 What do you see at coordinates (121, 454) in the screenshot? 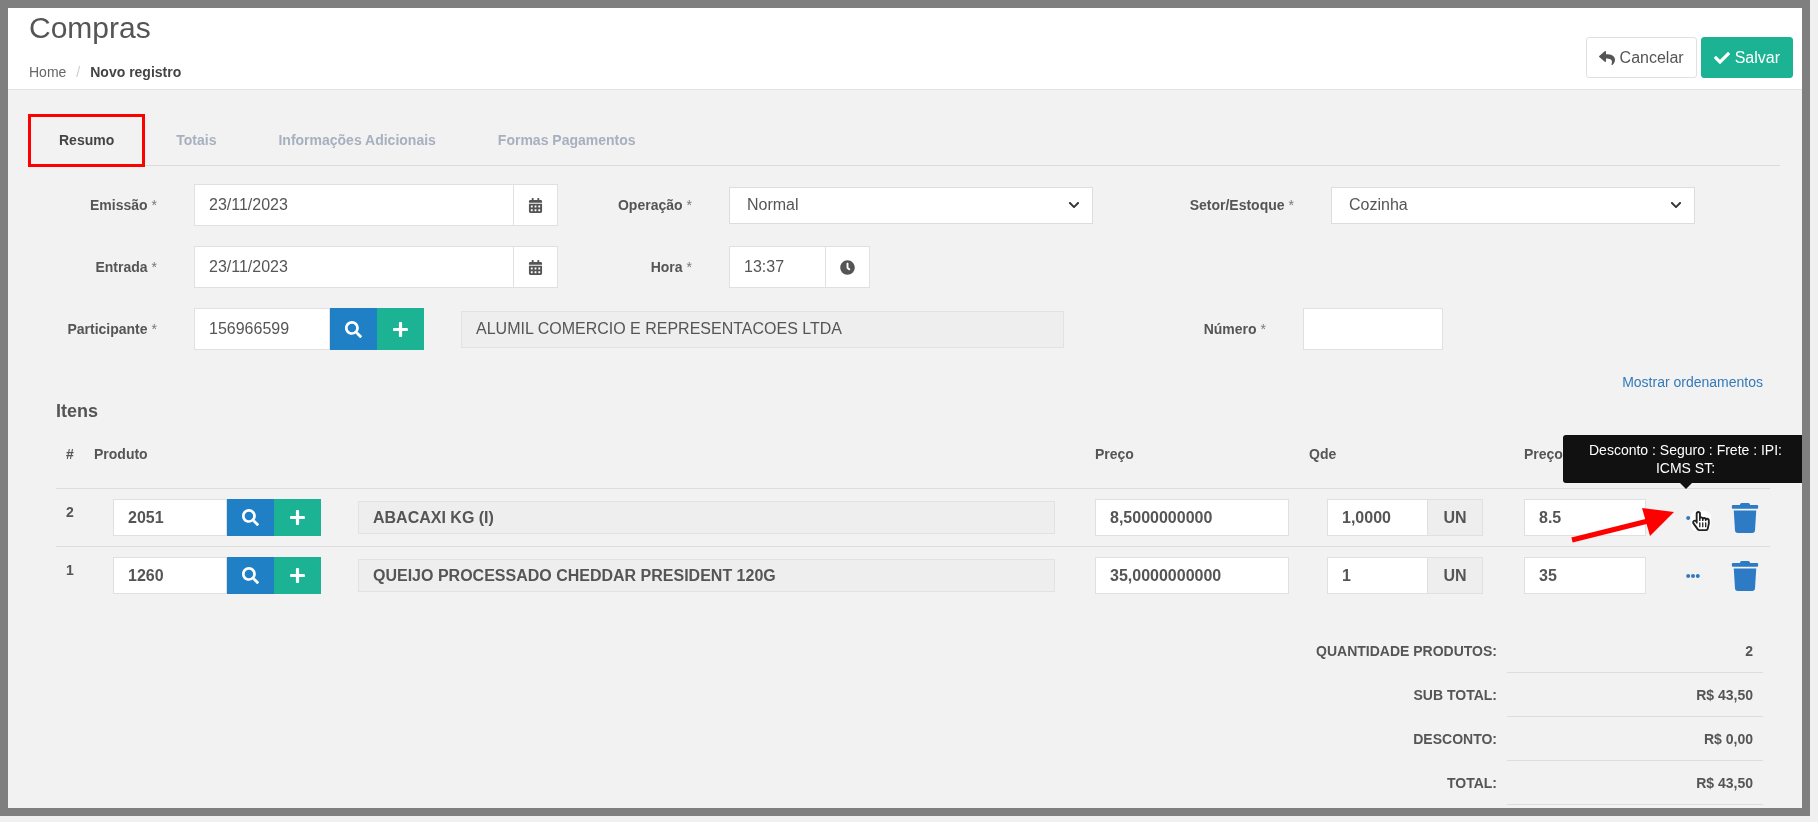
I see `column-header: Produto` at bounding box center [121, 454].